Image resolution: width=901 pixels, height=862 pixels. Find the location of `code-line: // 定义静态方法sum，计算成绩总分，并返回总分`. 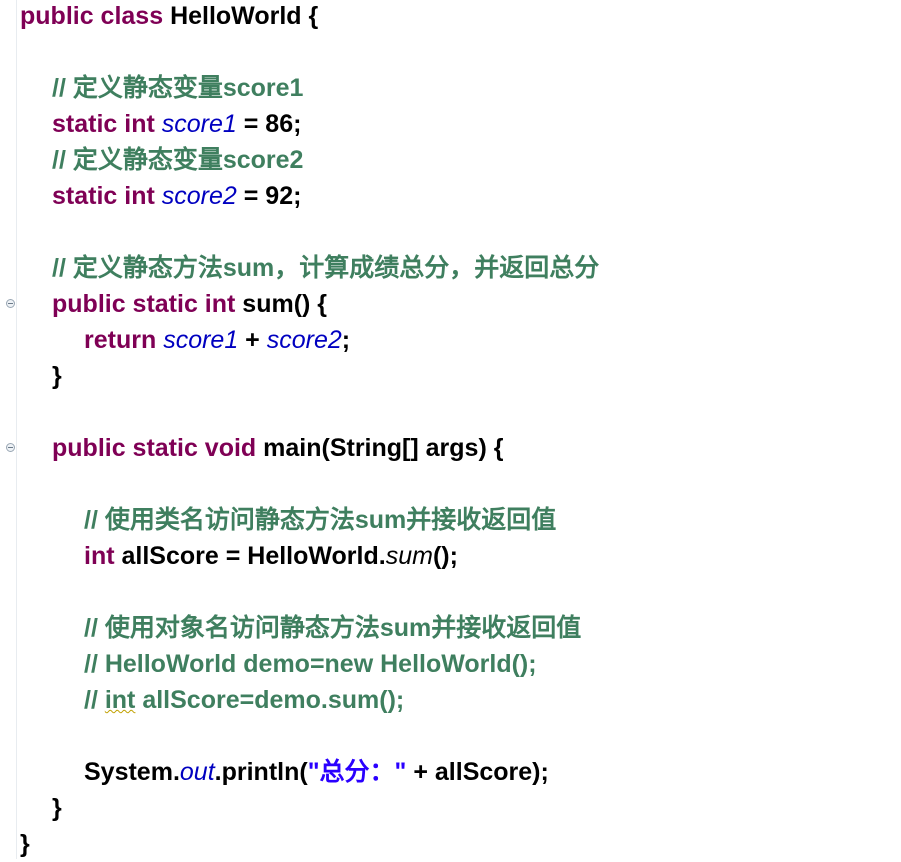

code-line: // 定义静态方法sum，计算成绩总分，并返回总分 is located at coordinates (309, 268).